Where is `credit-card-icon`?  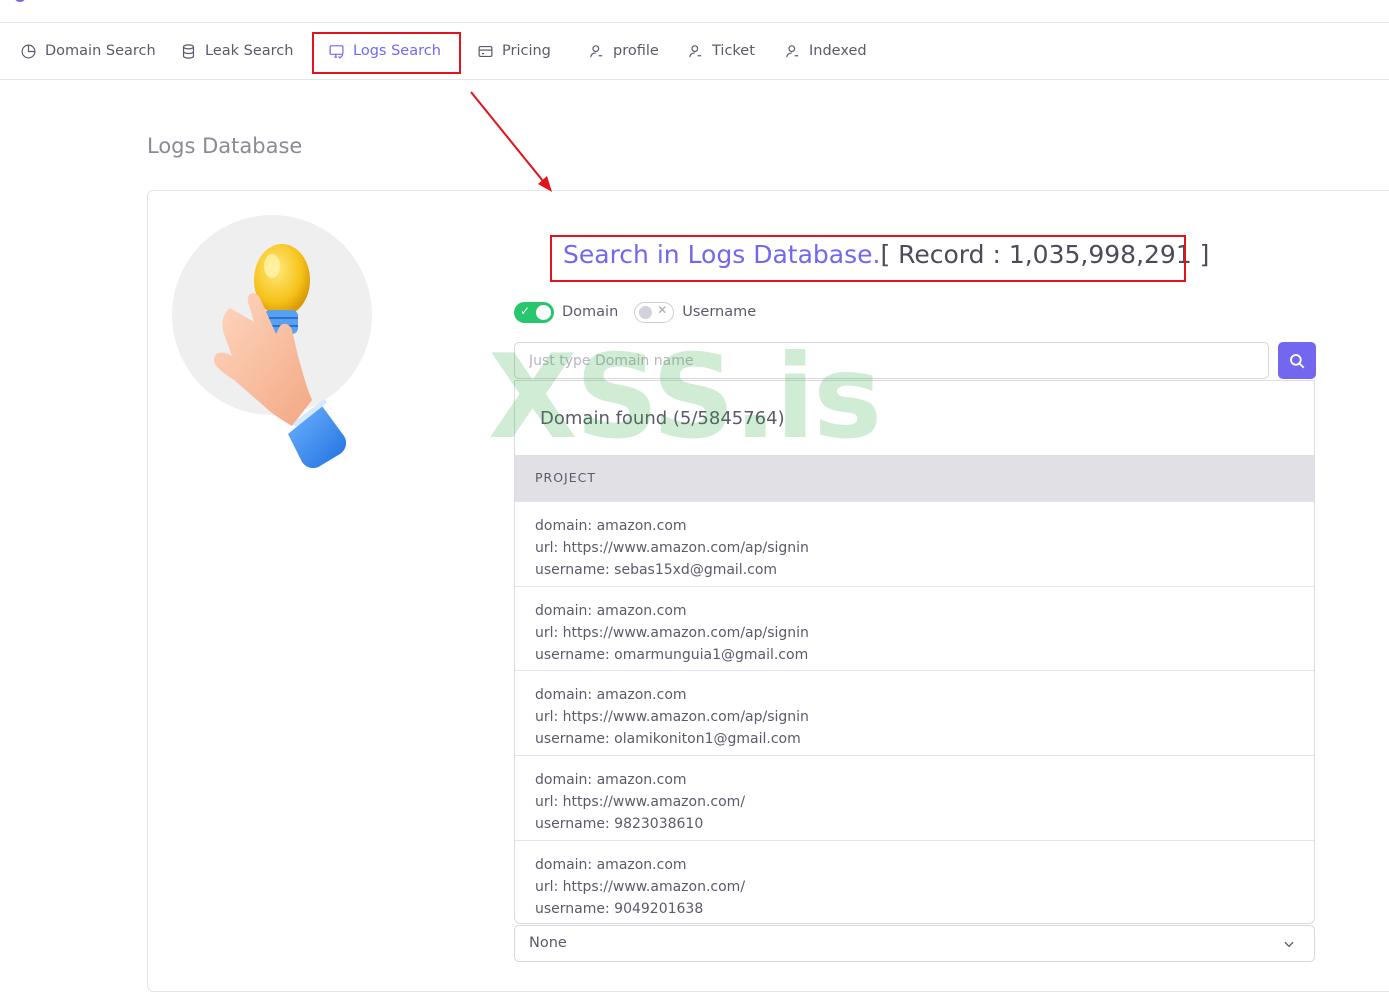
credit-card-icon is located at coordinates (485, 51).